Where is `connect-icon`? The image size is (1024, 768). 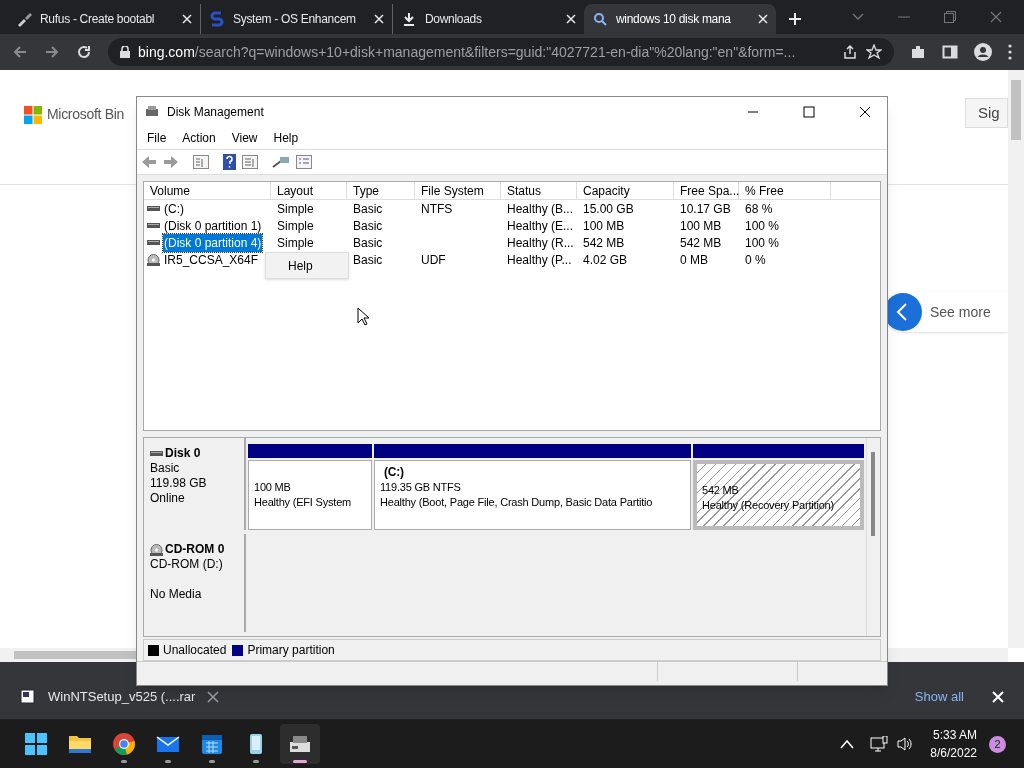 connect-icon is located at coordinates (281, 162).